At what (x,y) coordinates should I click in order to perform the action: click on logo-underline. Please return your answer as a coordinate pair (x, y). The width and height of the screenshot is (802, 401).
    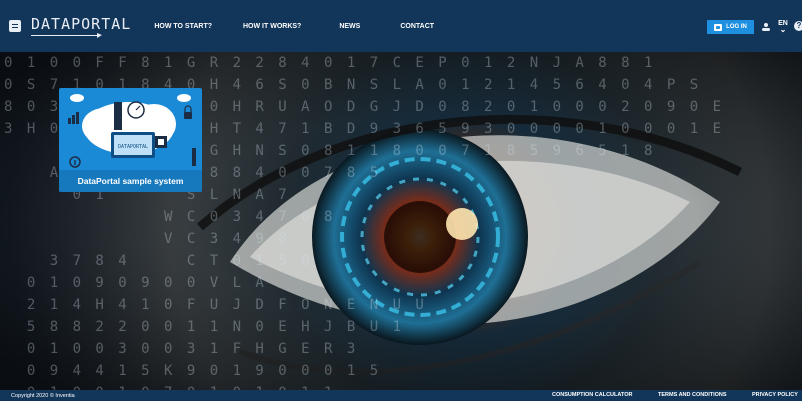
    Looking at the image, I should click on (66, 35).